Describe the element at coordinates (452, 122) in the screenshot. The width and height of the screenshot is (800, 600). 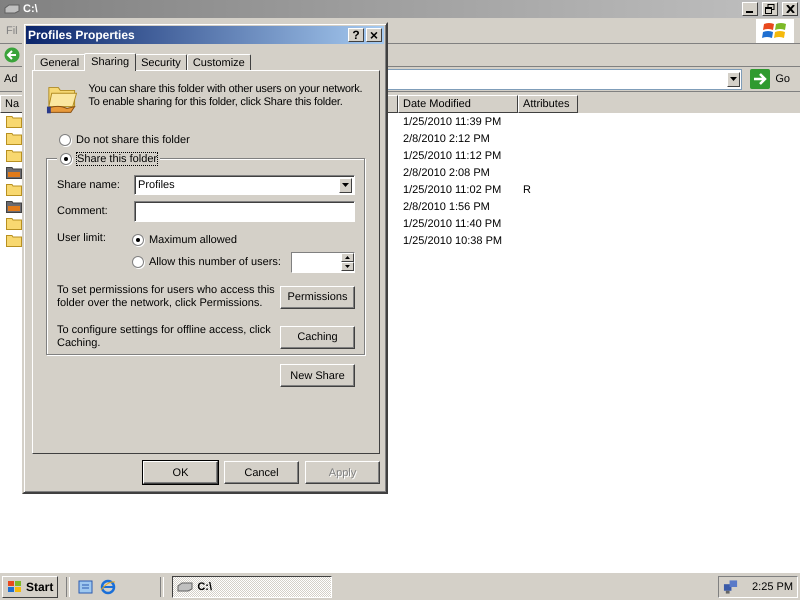
I see `date-cell-text: 1/25/2010 11:39 PM` at that location.